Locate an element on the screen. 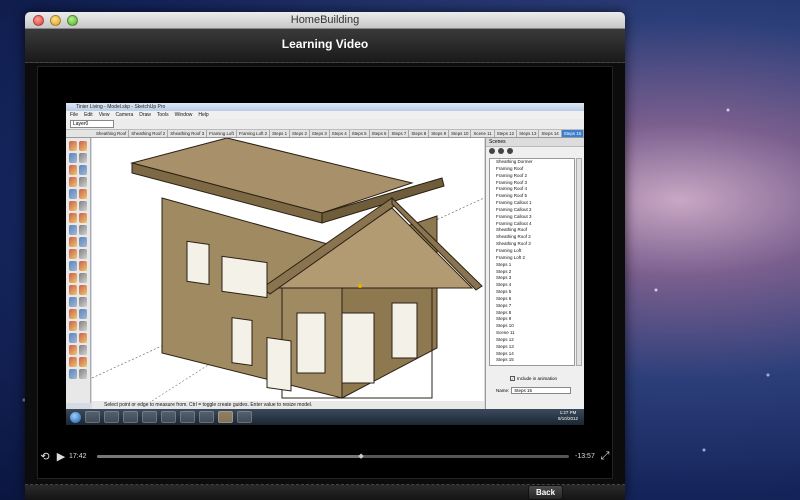  footer-bar: Back is located at coordinates (325, 492).